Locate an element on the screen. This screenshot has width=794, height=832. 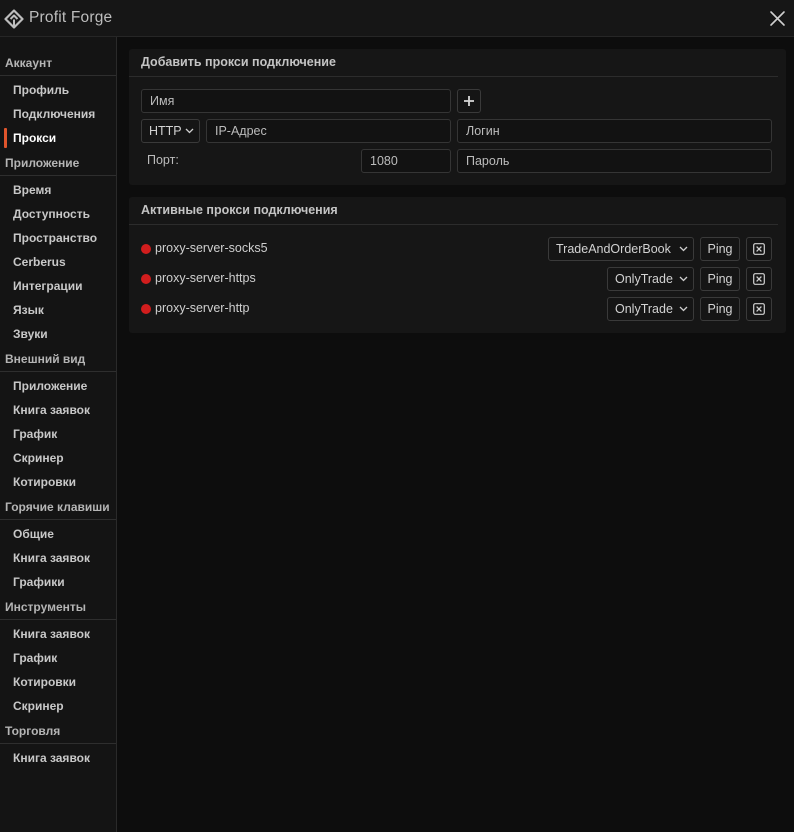
sidebar-item-tools-quotes: Котировки is located at coordinates (58, 682).